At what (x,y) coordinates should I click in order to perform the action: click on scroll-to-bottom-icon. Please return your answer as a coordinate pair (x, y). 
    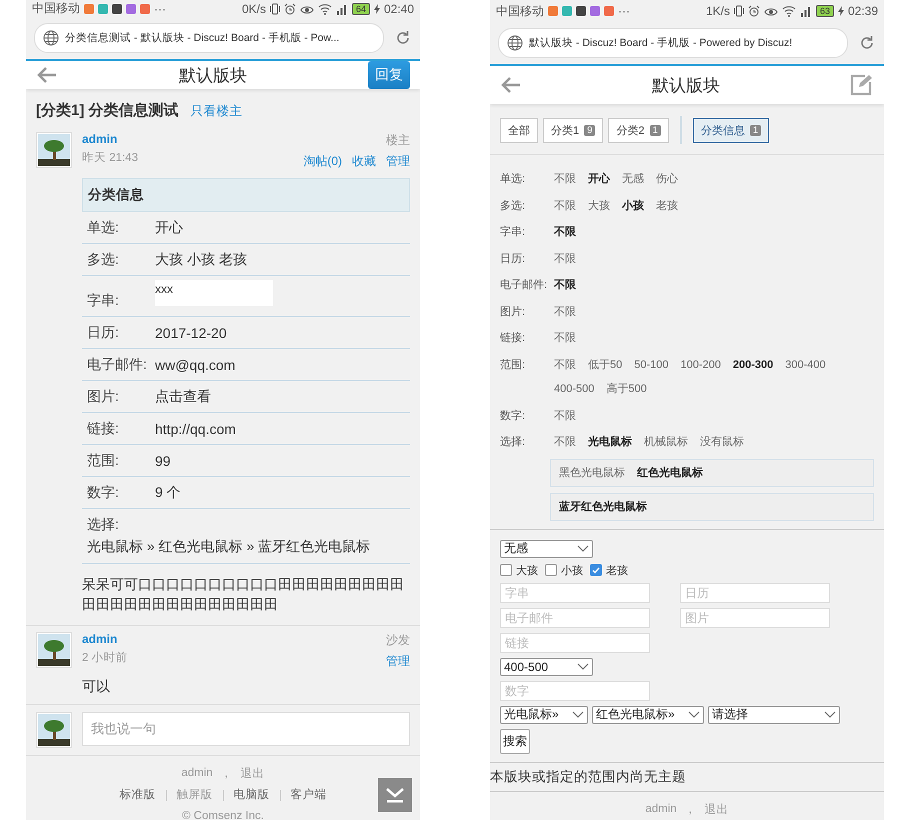
    Looking at the image, I should click on (395, 795).